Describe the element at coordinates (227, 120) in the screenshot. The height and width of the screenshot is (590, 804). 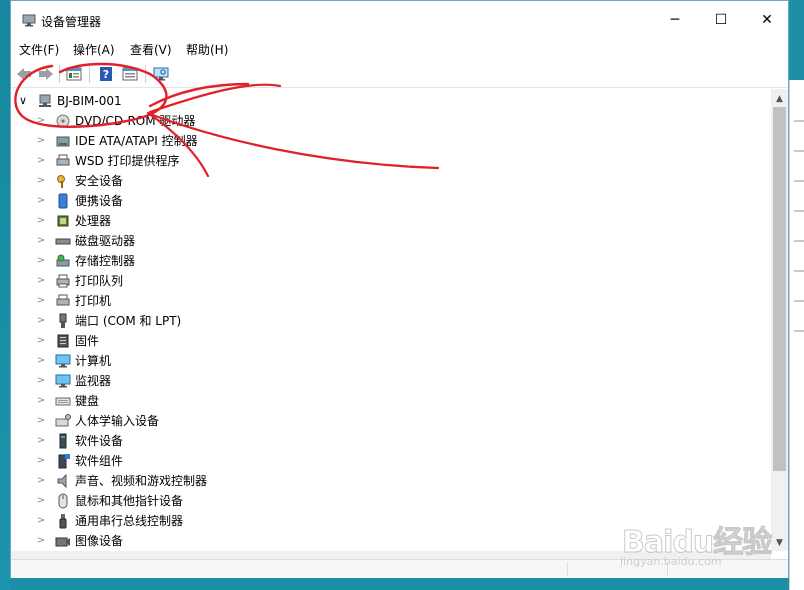
I see `red-annotation-marks` at that location.